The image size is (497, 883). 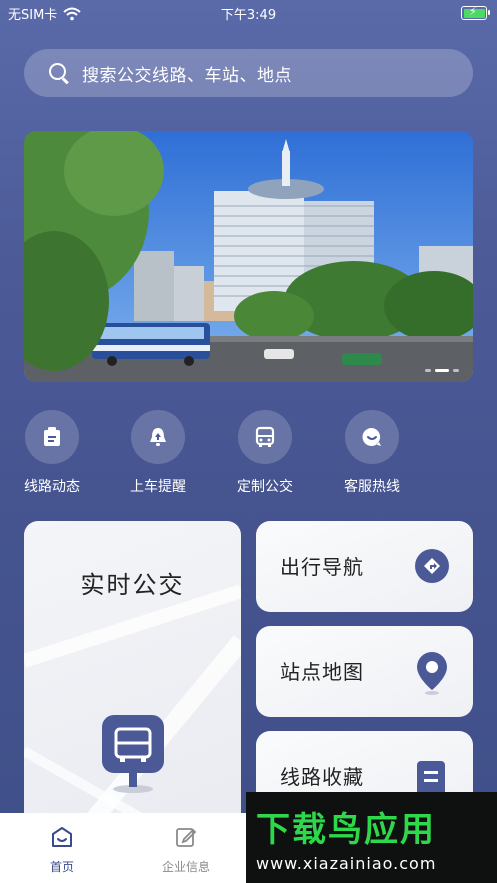 What do you see at coordinates (186, 850) in the screenshot?
I see `tab-company-info: 企业信息` at bounding box center [186, 850].